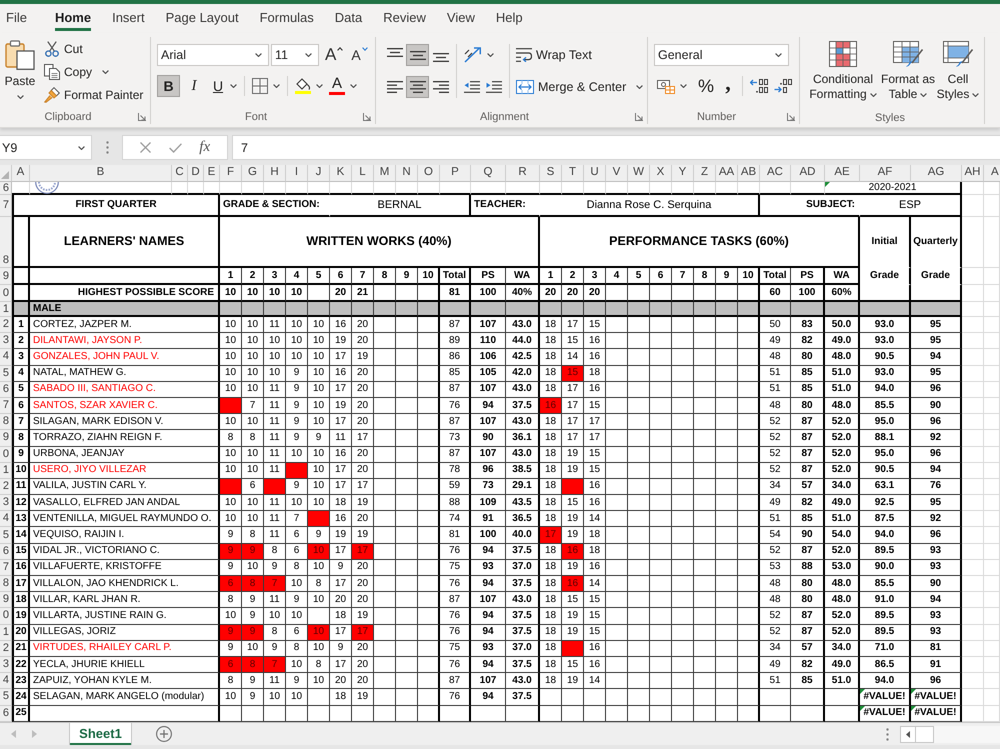 This screenshot has height=749, width=1000. Describe the element at coordinates (417, 55) in the screenshot. I see `align-middle-button` at that location.